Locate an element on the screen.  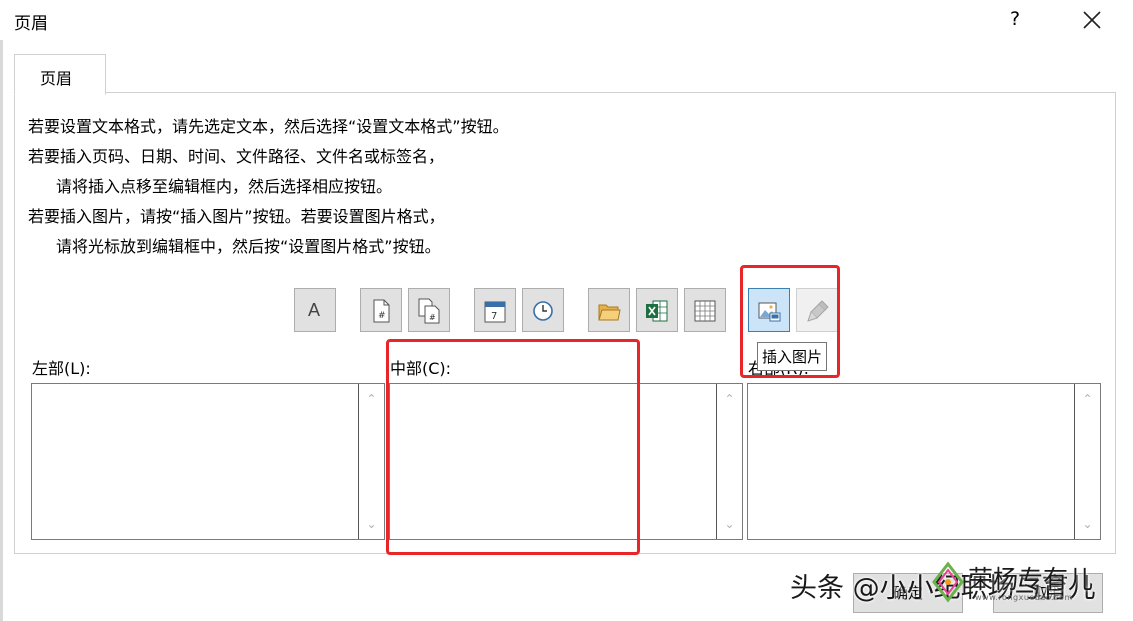
left-section-editor: ⌃ ⌄ is located at coordinates (208, 461).